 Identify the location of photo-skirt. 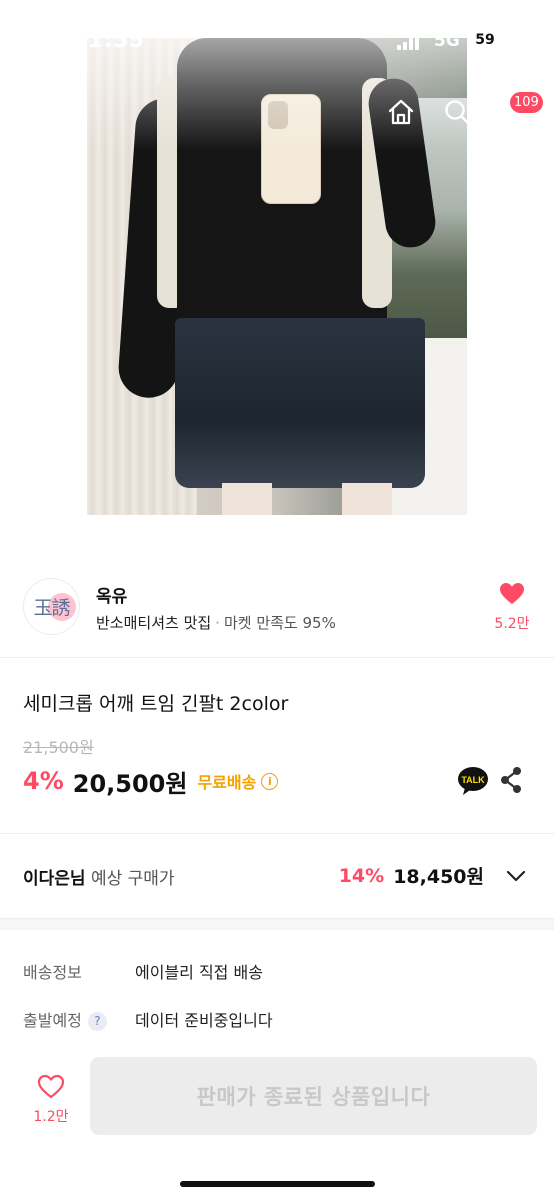
(300, 403).